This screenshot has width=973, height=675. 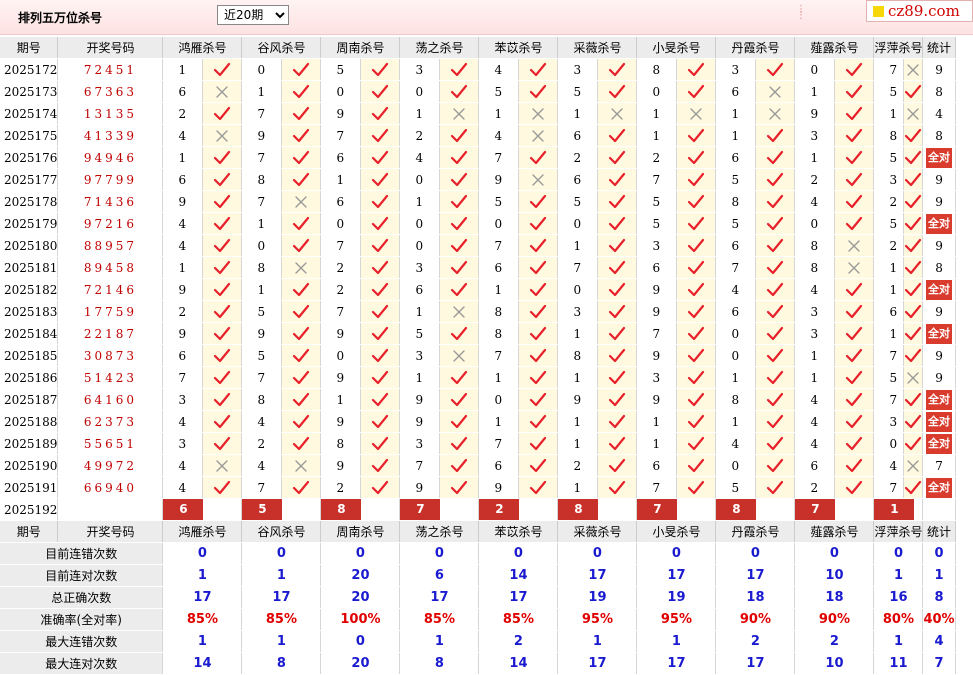 I want to click on header-col-6: 苯苡杀号, so click(x=518, y=48).